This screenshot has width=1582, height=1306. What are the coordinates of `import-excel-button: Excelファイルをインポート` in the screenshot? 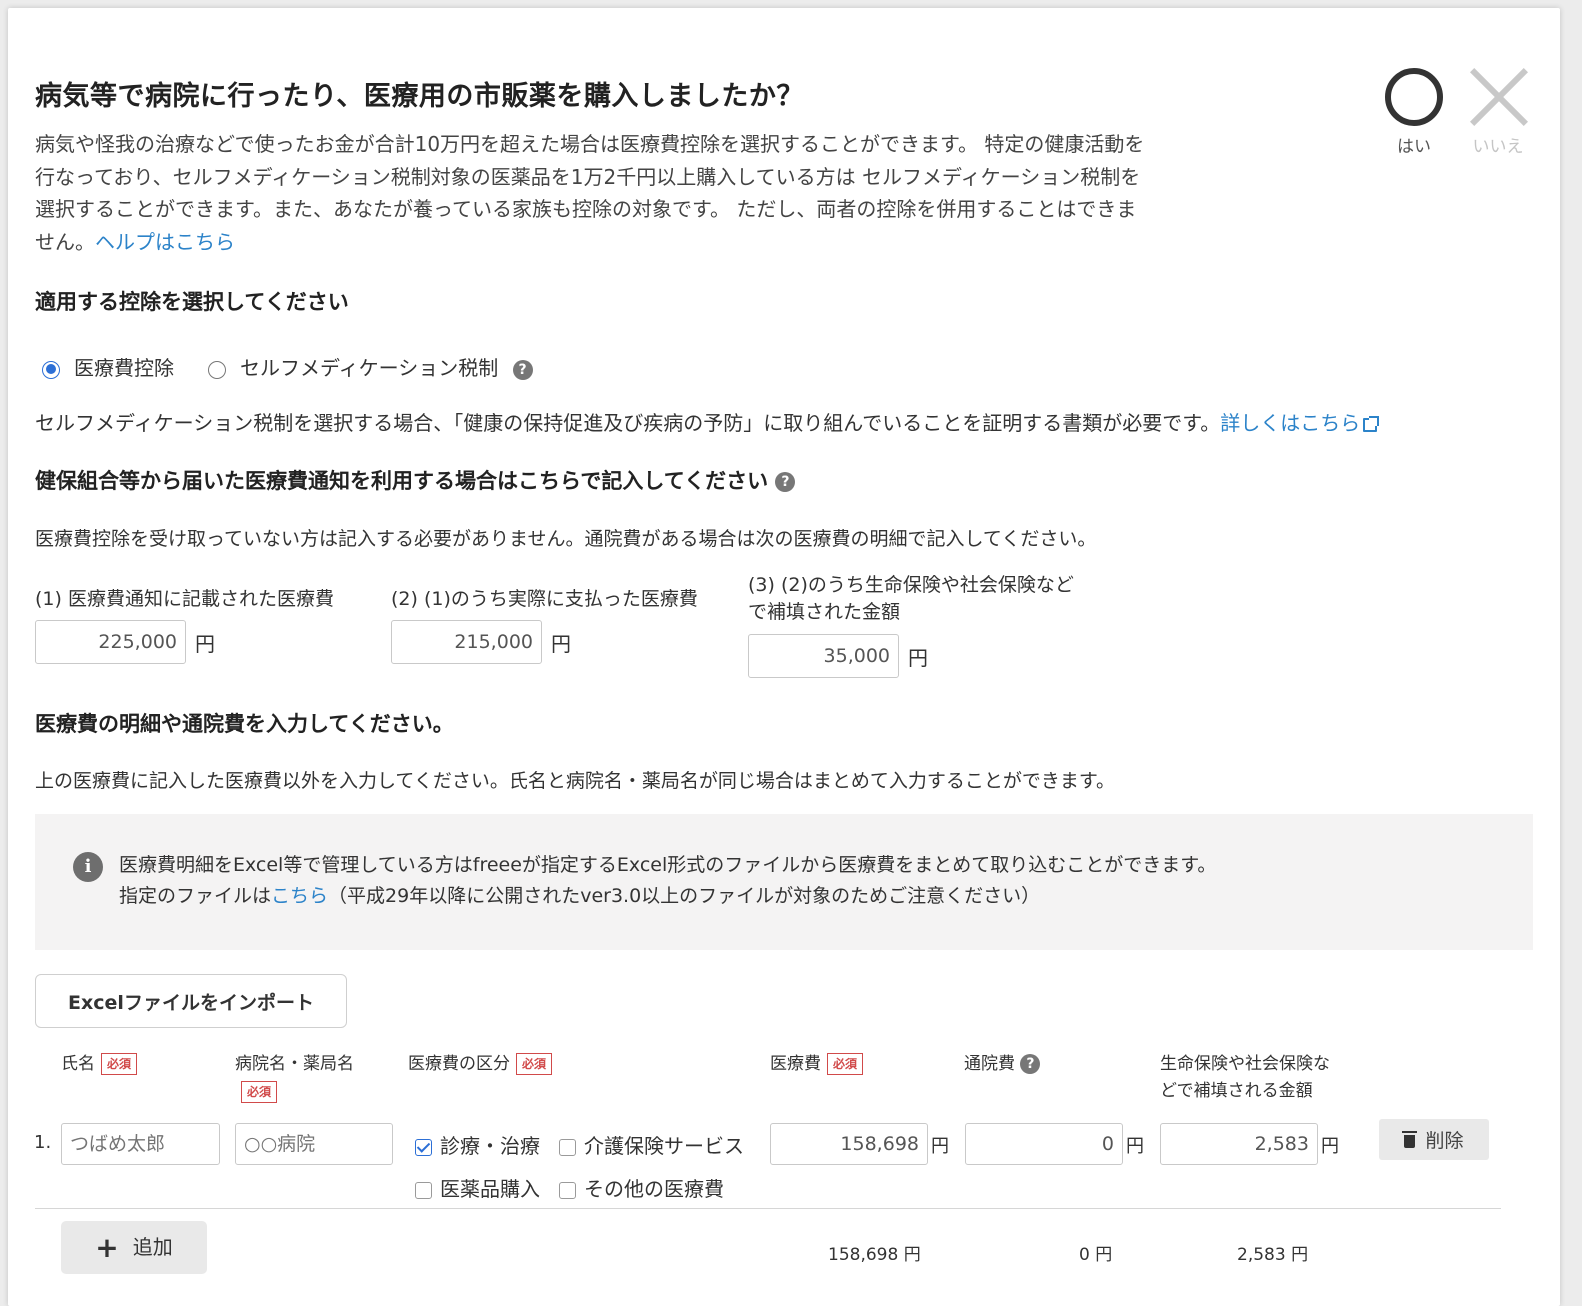 It's located at (191, 1001).